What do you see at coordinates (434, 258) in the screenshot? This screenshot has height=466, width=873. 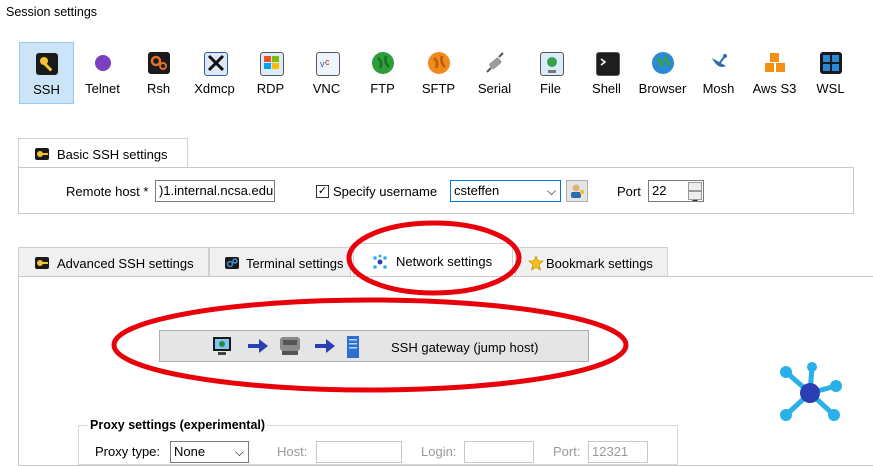 I see `annotation-circle-network-tab` at bounding box center [434, 258].